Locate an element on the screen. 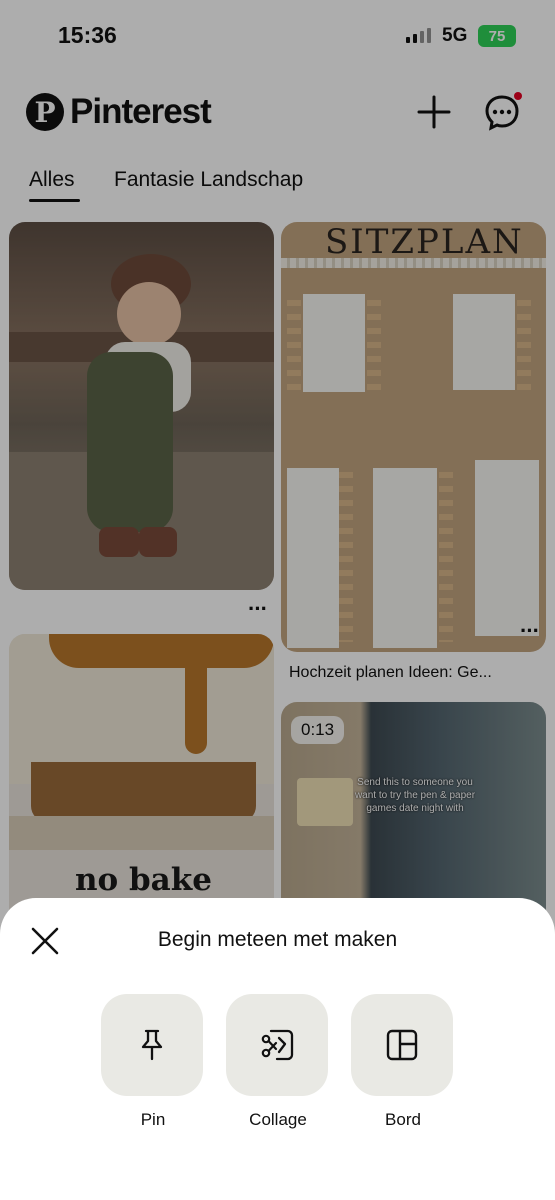  collage-option-tile is located at coordinates (277, 1045).